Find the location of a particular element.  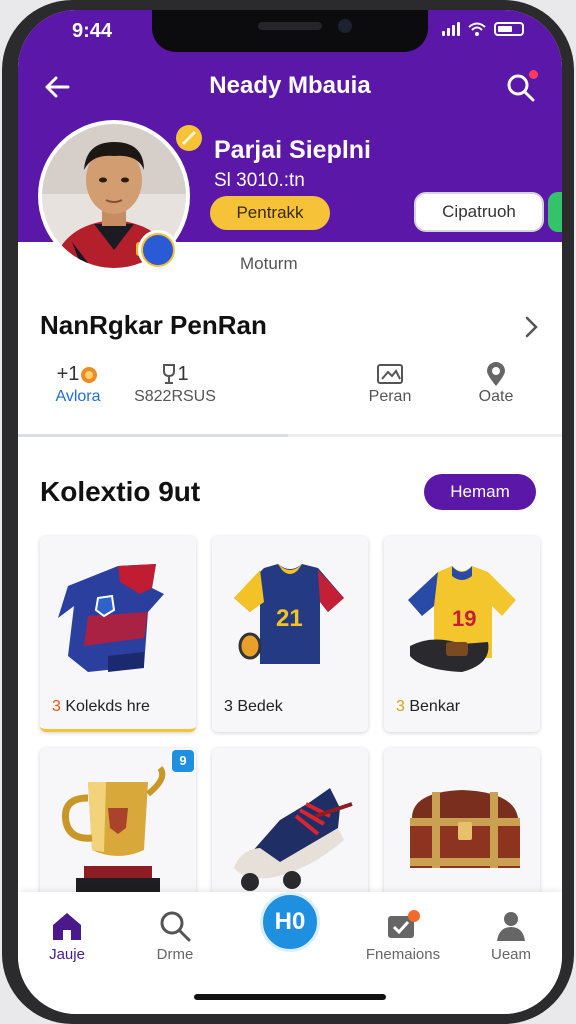

stat-avlora: +1 Avlora is located at coordinates (78, 383).